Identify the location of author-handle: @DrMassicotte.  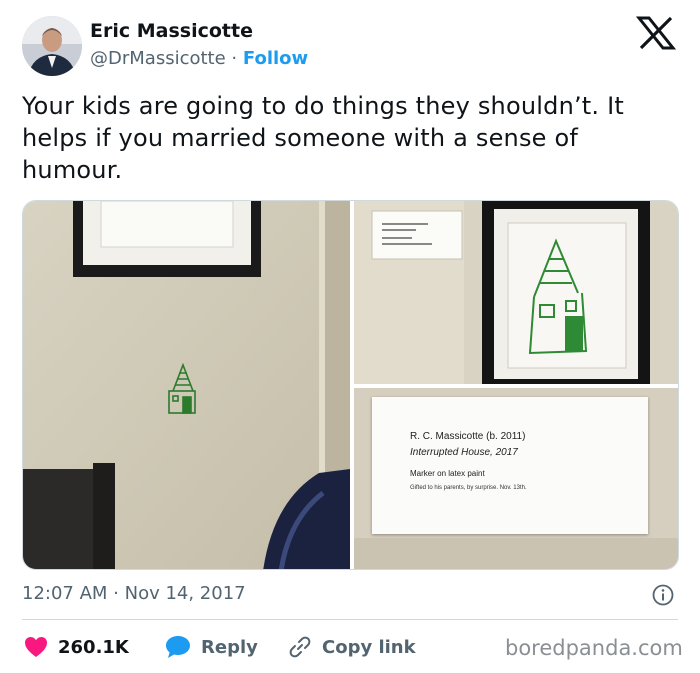
(158, 58).